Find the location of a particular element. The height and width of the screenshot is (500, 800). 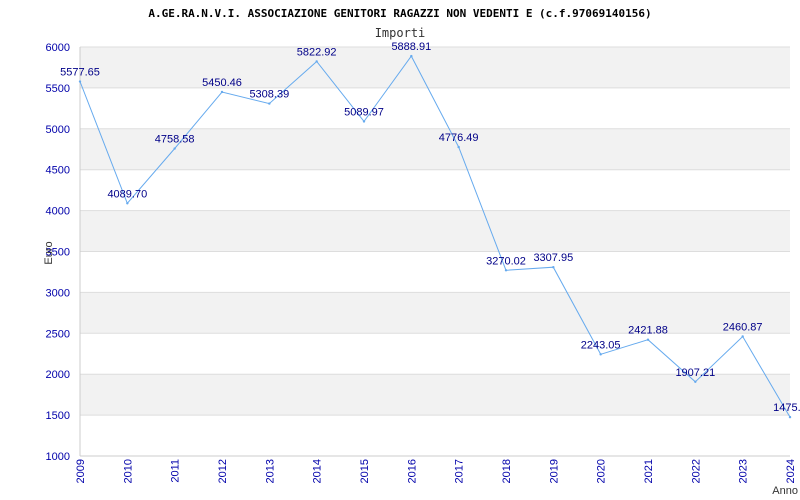

x-axis-label: Anno is located at coordinates (785, 491).